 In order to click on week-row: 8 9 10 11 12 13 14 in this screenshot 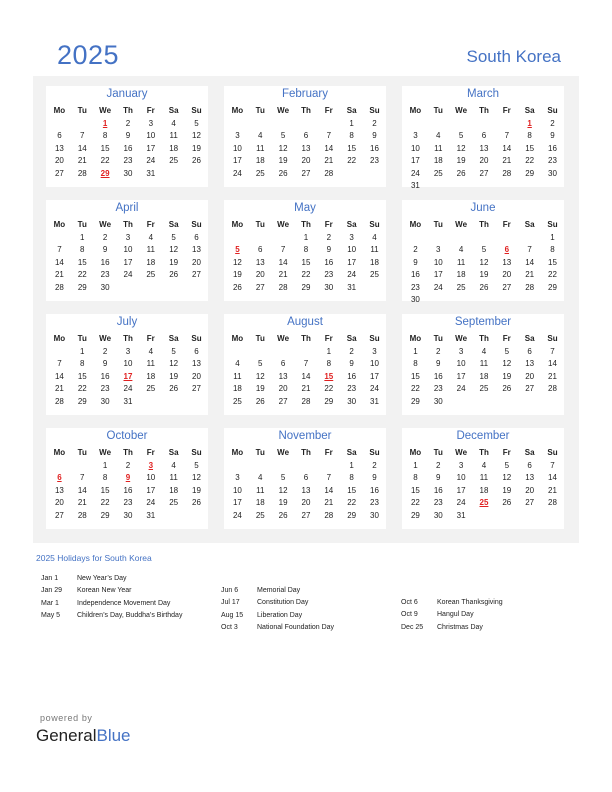, I will do `click(484, 478)`.